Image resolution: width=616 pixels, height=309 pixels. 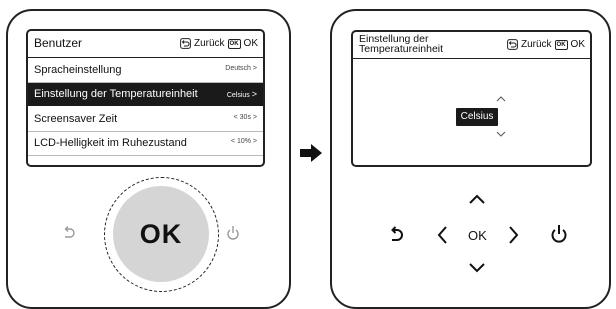 I want to click on menu-item-label: LCD-Helligkeit im Ruhezustand, so click(x=110, y=143).